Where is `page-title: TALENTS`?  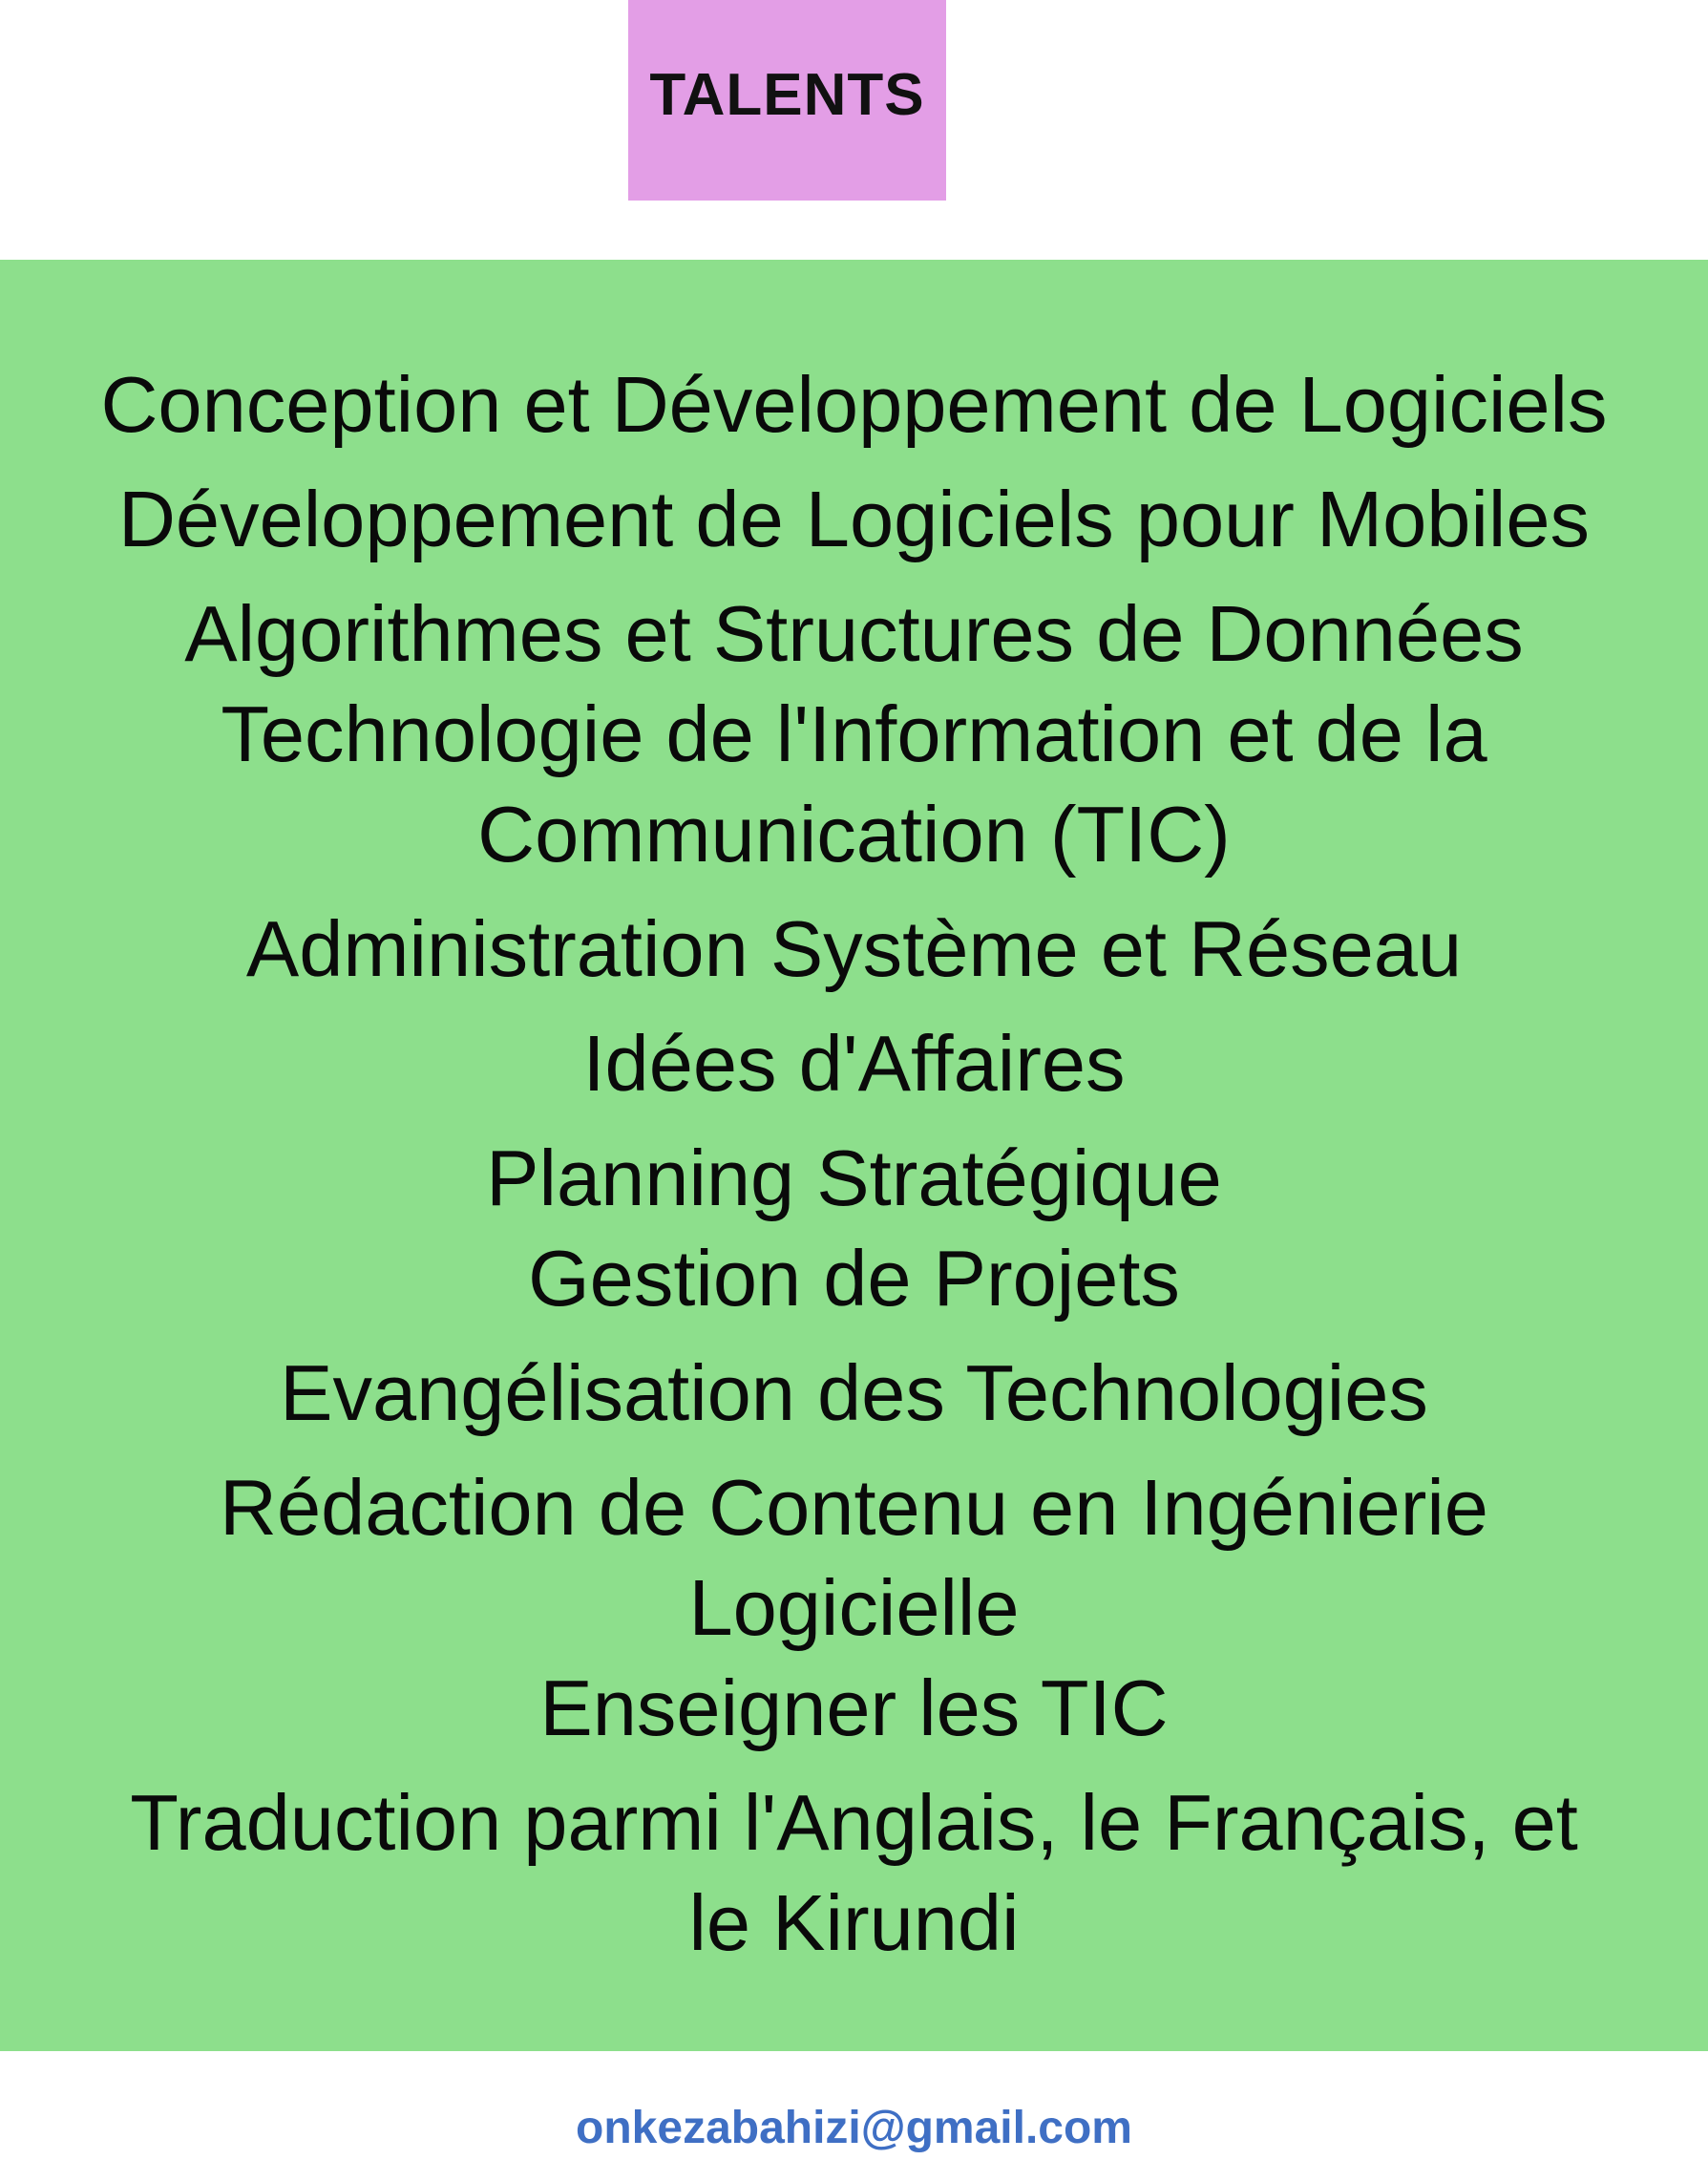 page-title: TALENTS is located at coordinates (787, 94).